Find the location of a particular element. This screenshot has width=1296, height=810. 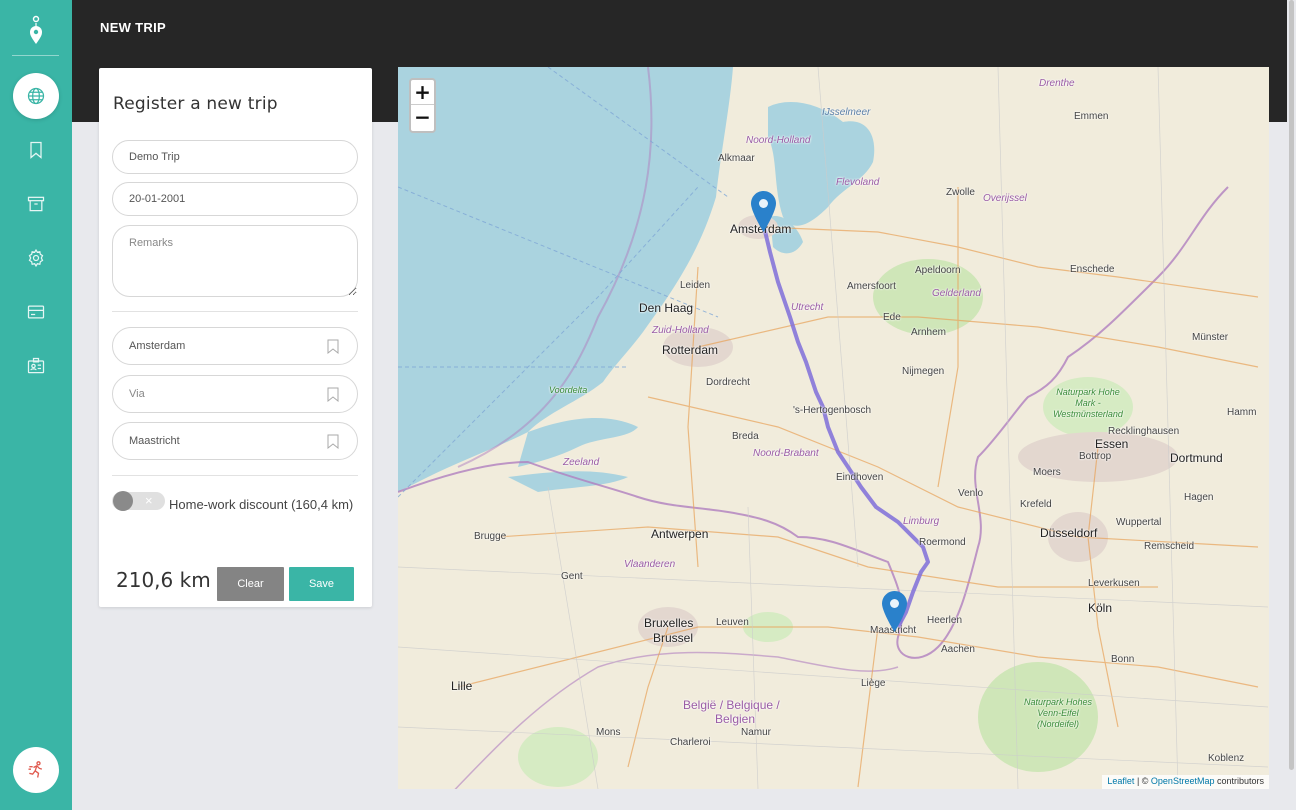

map-label-city: Aachen is located at coordinates (958, 649).